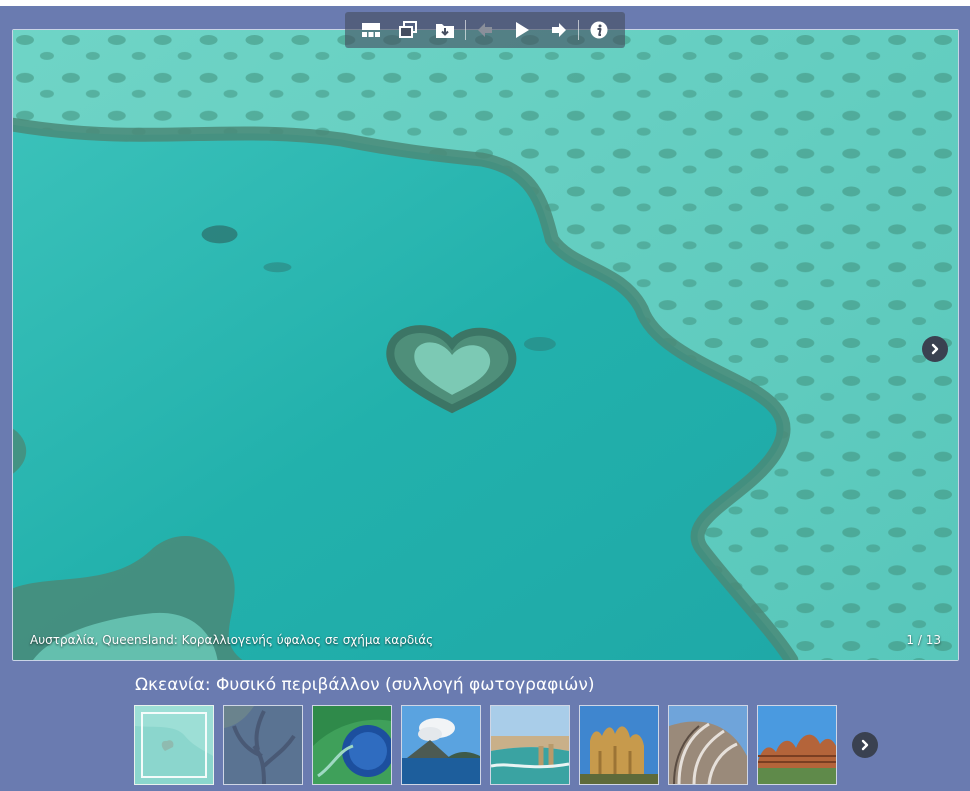  I want to click on thumbnail-bungle-bungle, so click(797, 745).